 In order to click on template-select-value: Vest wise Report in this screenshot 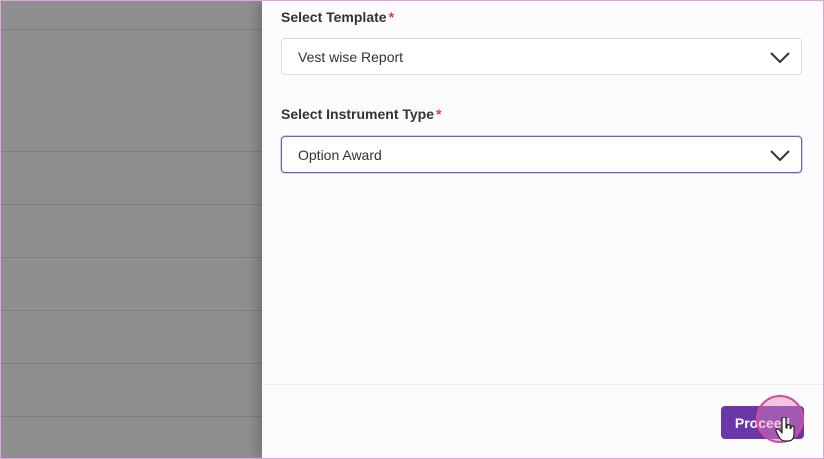, I will do `click(351, 57)`.